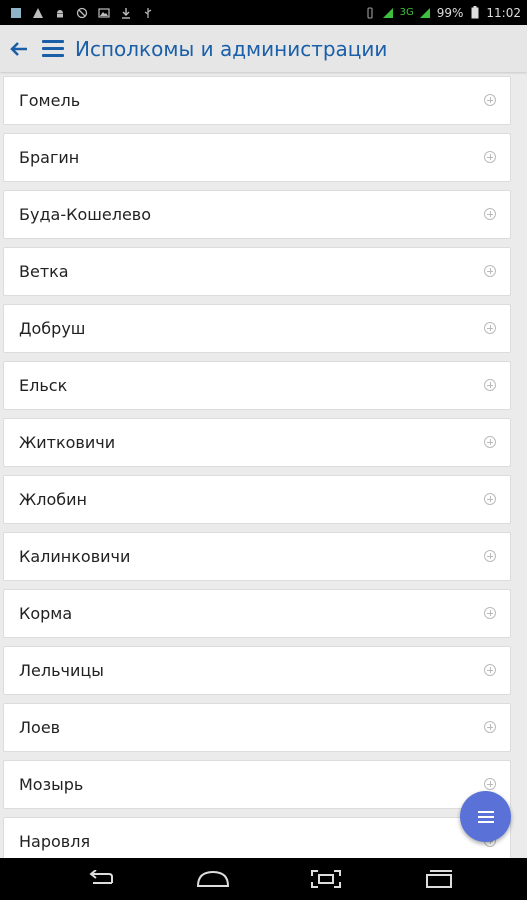  Describe the element at coordinates (125, 12) in the screenshot. I see `download-icon` at that location.